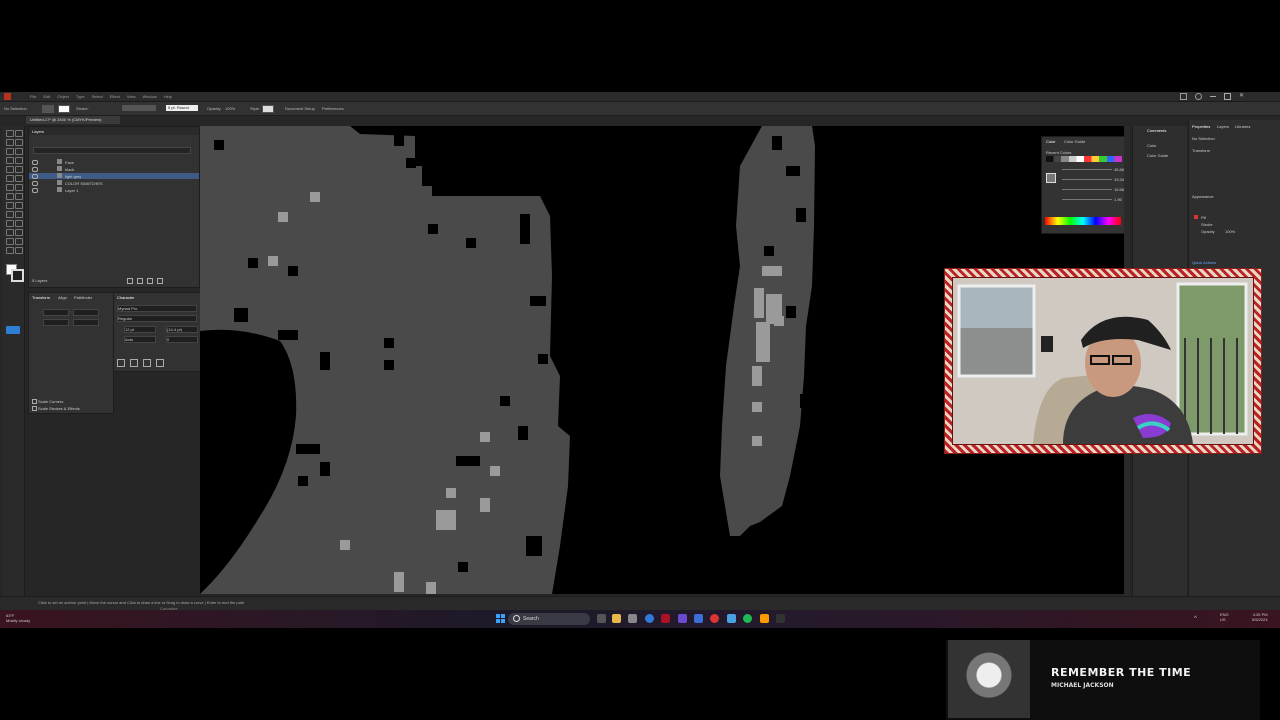 This screenshot has width=1280, height=720. Describe the element at coordinates (114, 183) in the screenshot. I see `layer-row: COLOR SWATCHES` at that location.